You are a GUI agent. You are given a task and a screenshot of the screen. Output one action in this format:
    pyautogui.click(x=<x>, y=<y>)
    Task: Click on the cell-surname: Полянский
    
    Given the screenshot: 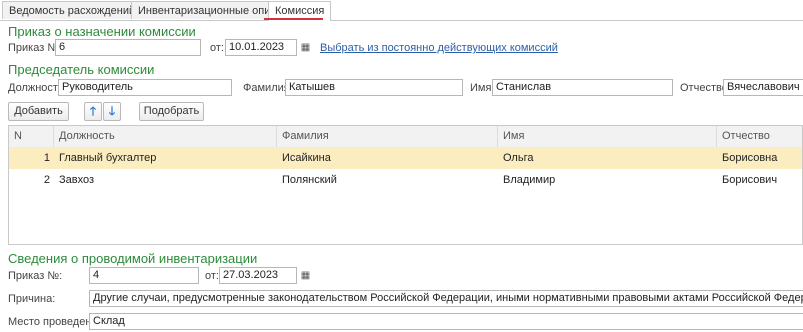 What is the action you would take?
    pyautogui.click(x=309, y=180)
    